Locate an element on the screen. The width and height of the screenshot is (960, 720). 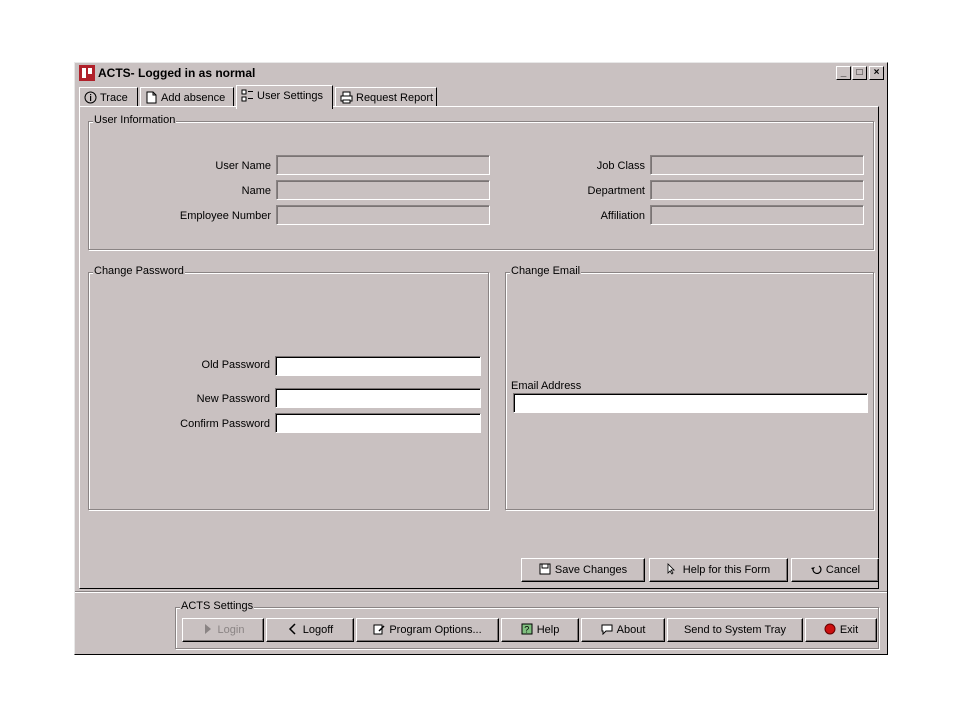
send-to-system-tray-button: Send to System Tray is located at coordinates (735, 630).